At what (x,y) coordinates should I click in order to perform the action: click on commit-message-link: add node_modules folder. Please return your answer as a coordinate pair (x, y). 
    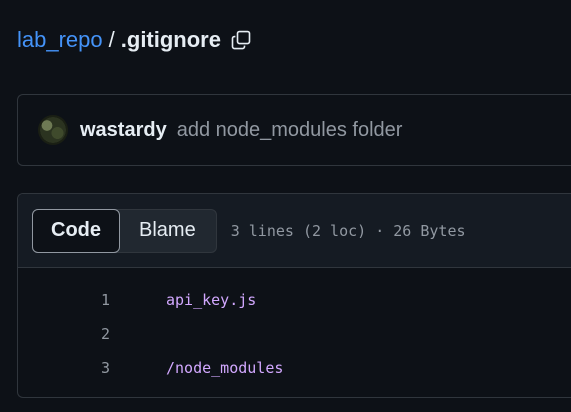
    Looking at the image, I should click on (290, 130).